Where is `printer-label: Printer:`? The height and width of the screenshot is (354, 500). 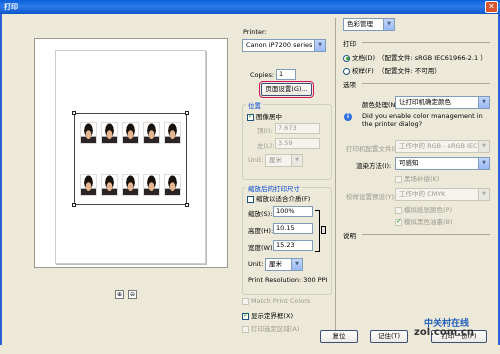
printer-label: Printer: is located at coordinates (255, 32).